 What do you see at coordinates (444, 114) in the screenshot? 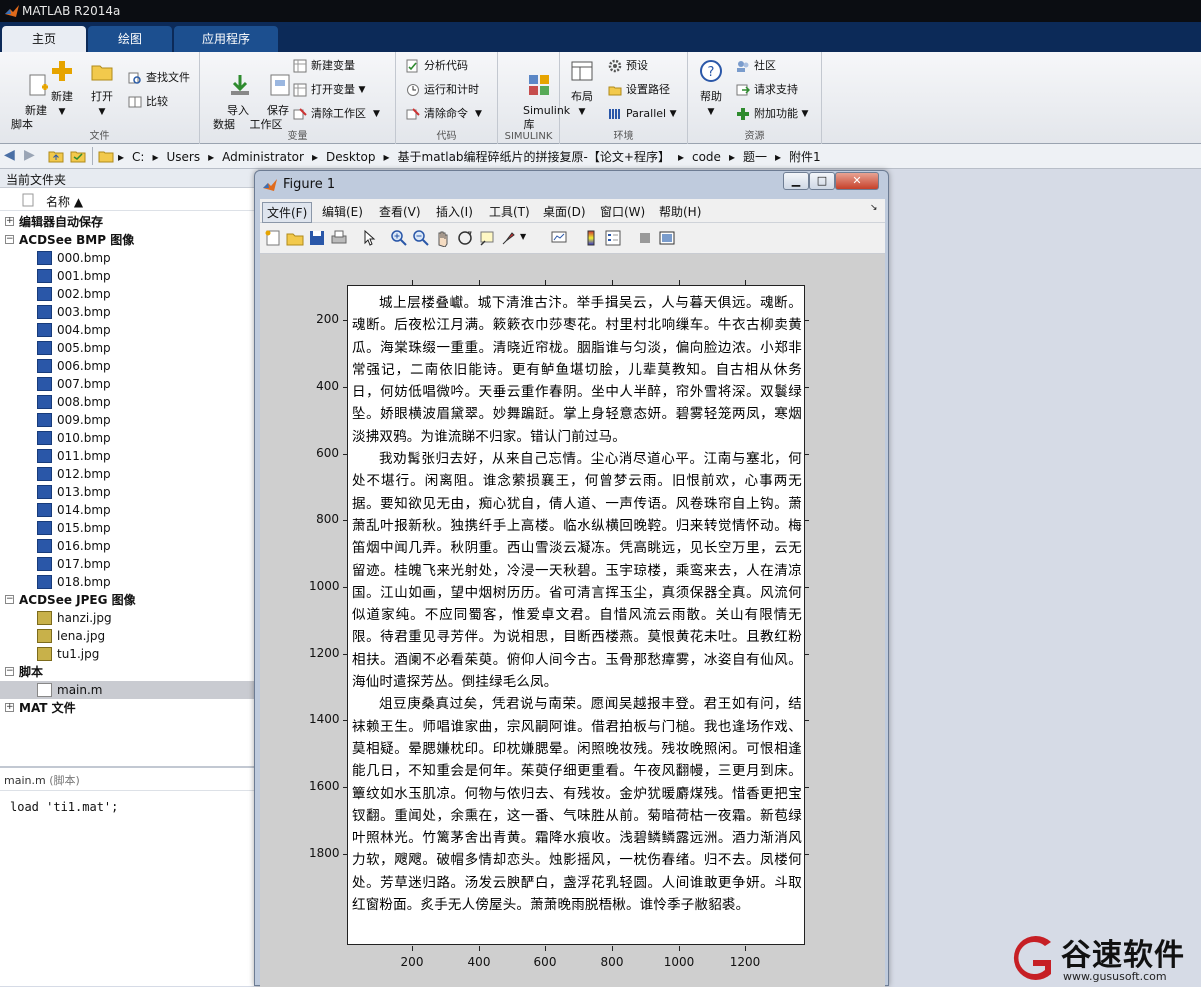
I see `clear-commands-button: 清除命令 ▼` at bounding box center [444, 114].